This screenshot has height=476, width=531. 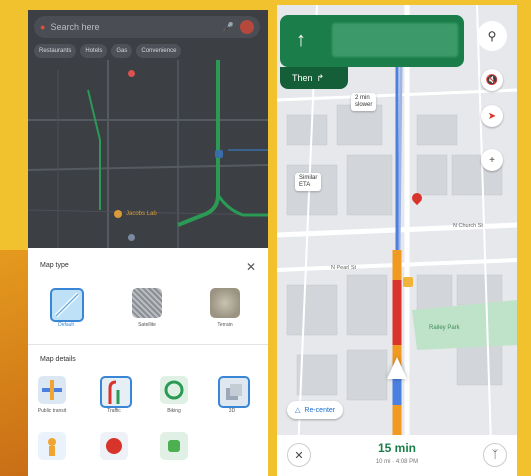 I want to click on transit-layer-icon, so click(x=52, y=390).